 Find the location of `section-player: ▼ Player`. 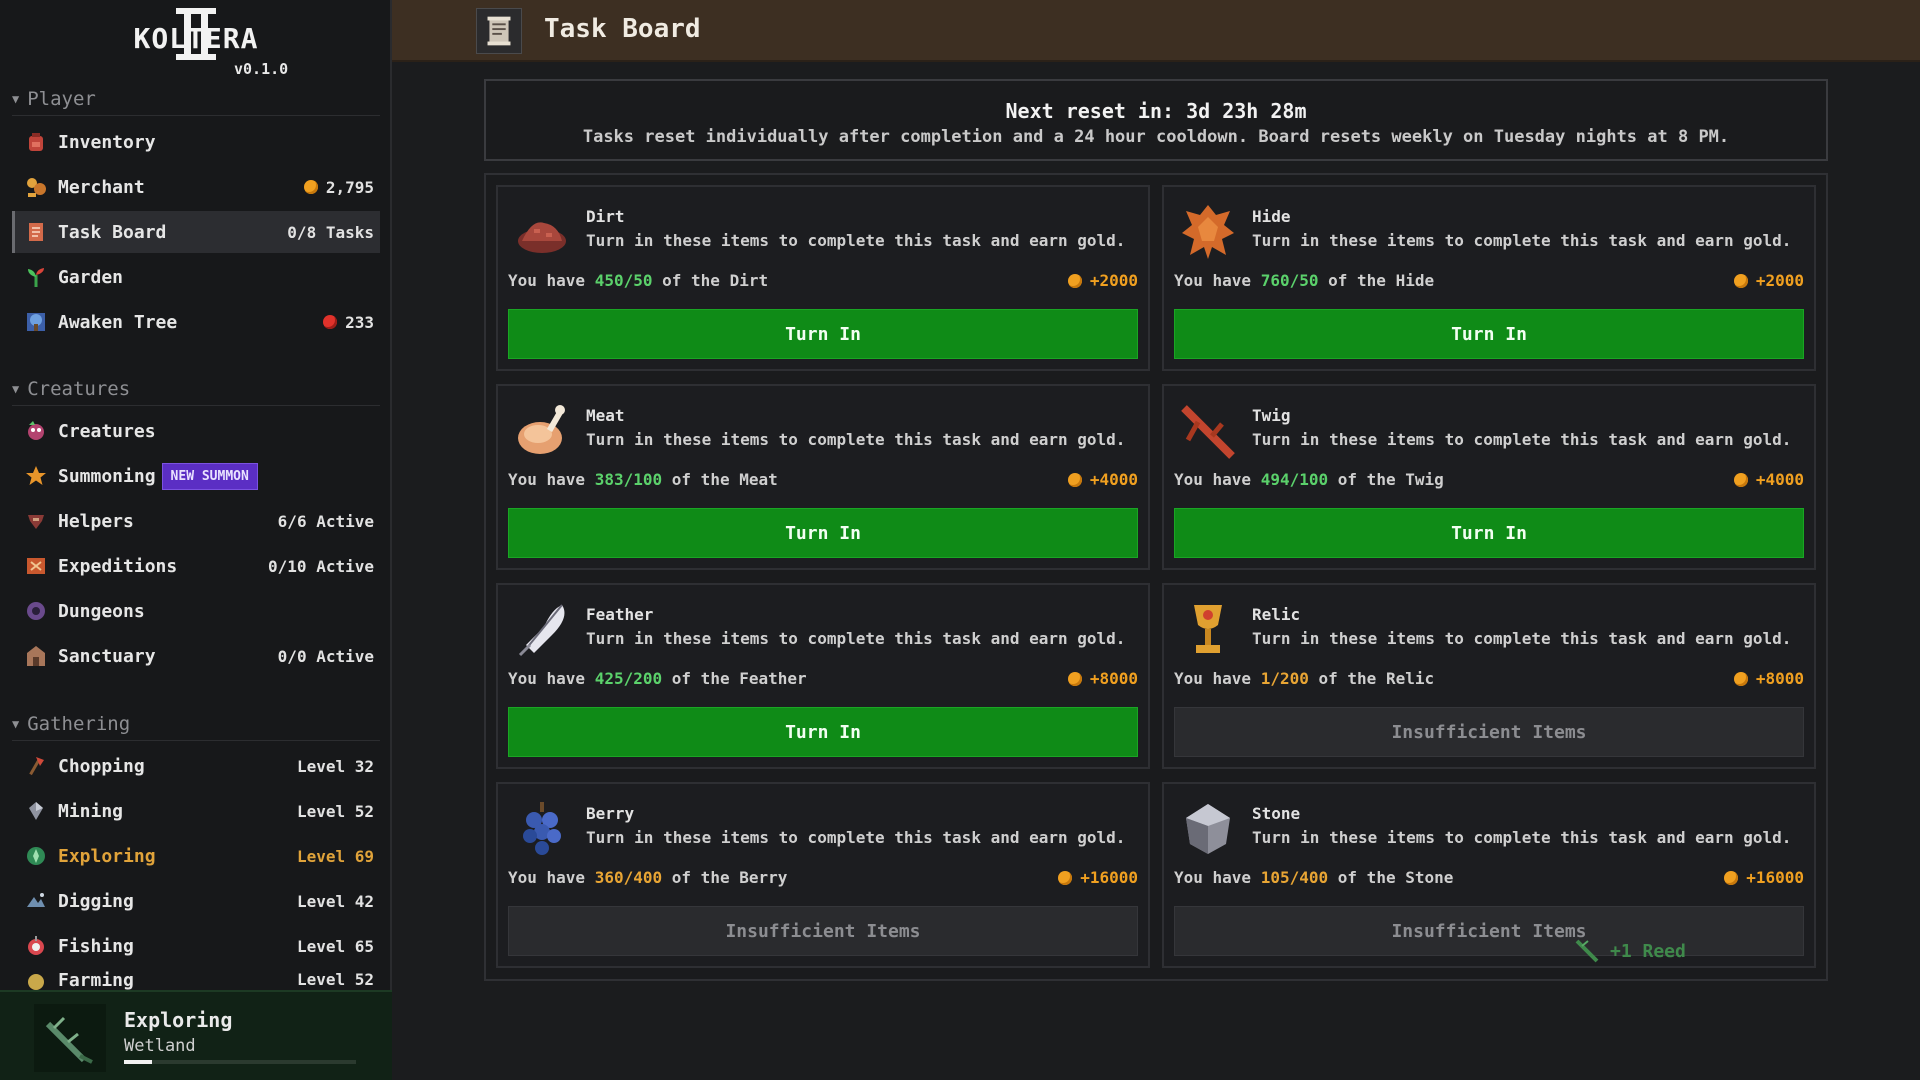

section-player: ▼ Player is located at coordinates (196, 102).